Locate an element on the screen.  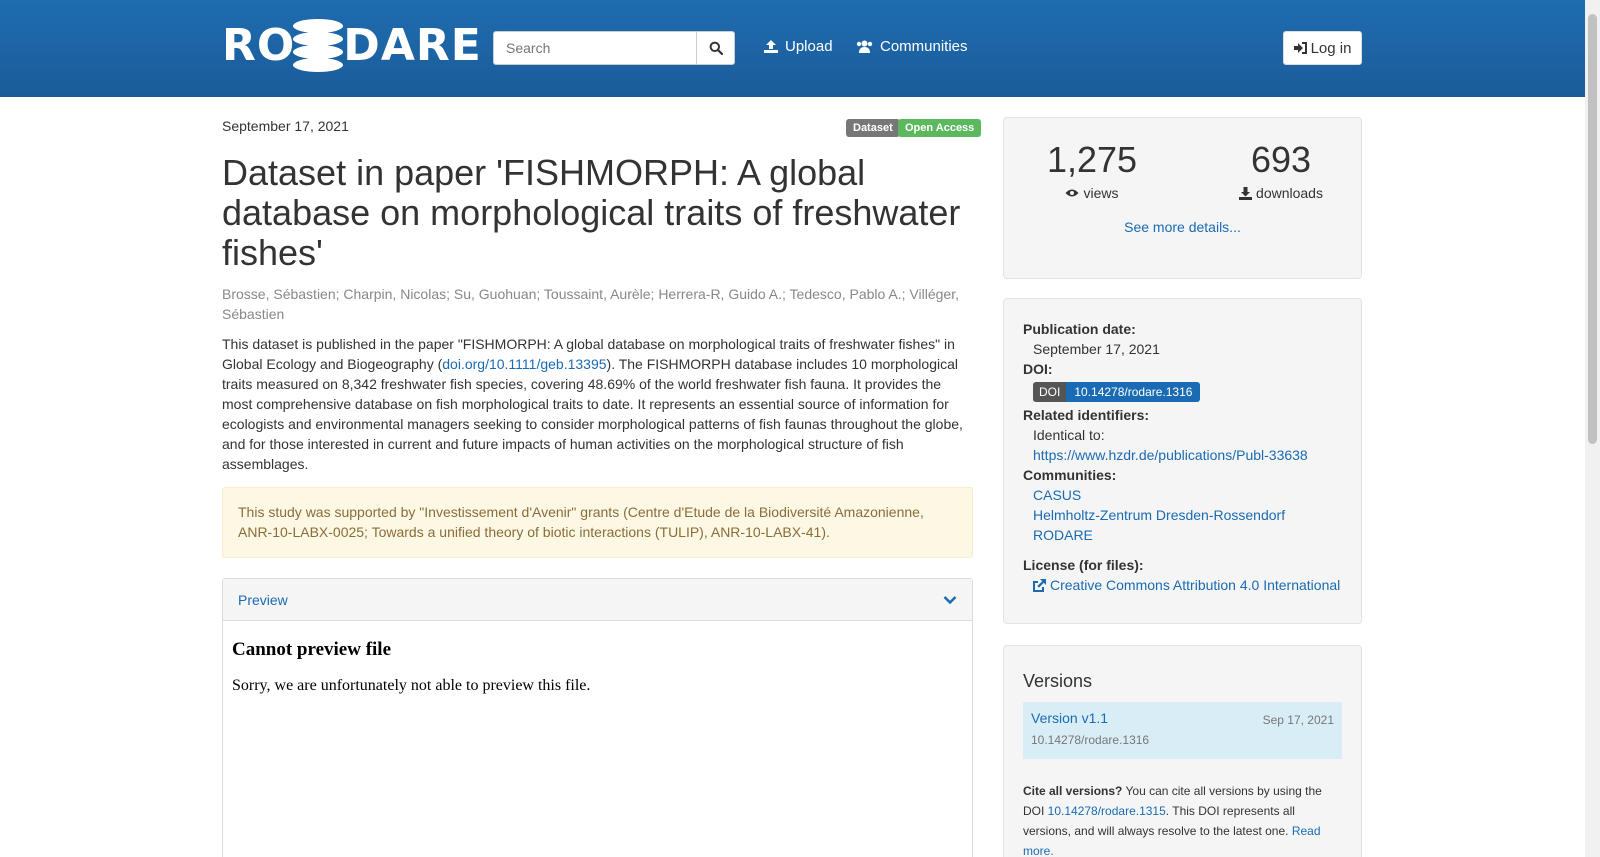
communities-link: Communities is located at coordinates (912, 46).